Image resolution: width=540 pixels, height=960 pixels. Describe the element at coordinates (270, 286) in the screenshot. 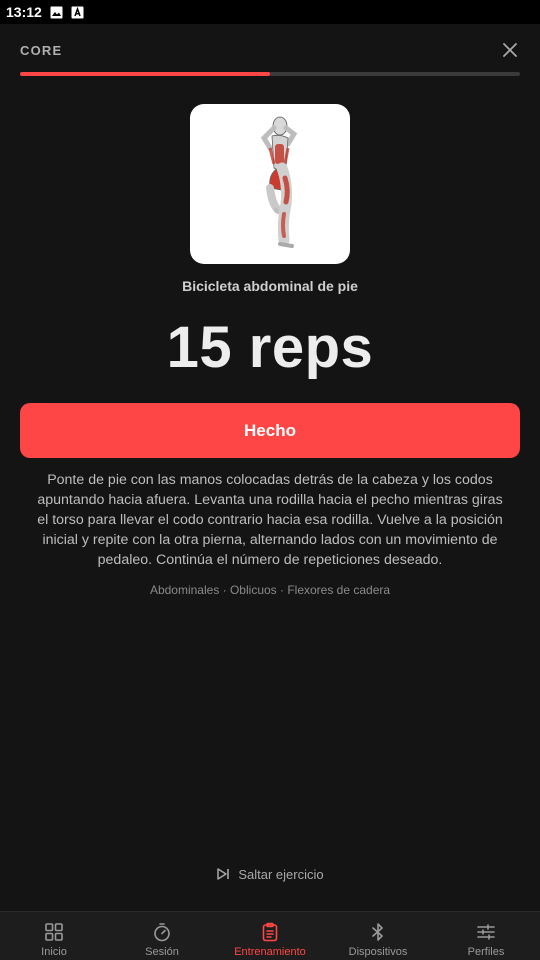

I see `exercise-name: Bicicleta abdominal de pie` at that location.